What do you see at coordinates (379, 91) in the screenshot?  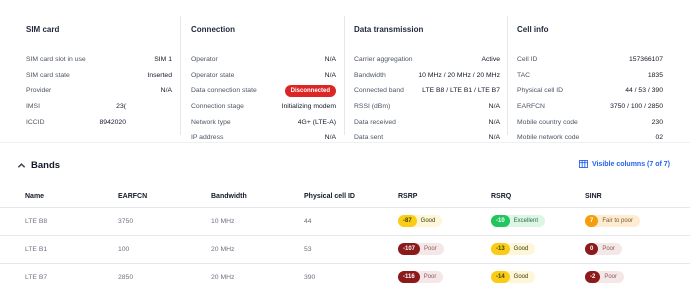 I see `row-label: Connected band` at bounding box center [379, 91].